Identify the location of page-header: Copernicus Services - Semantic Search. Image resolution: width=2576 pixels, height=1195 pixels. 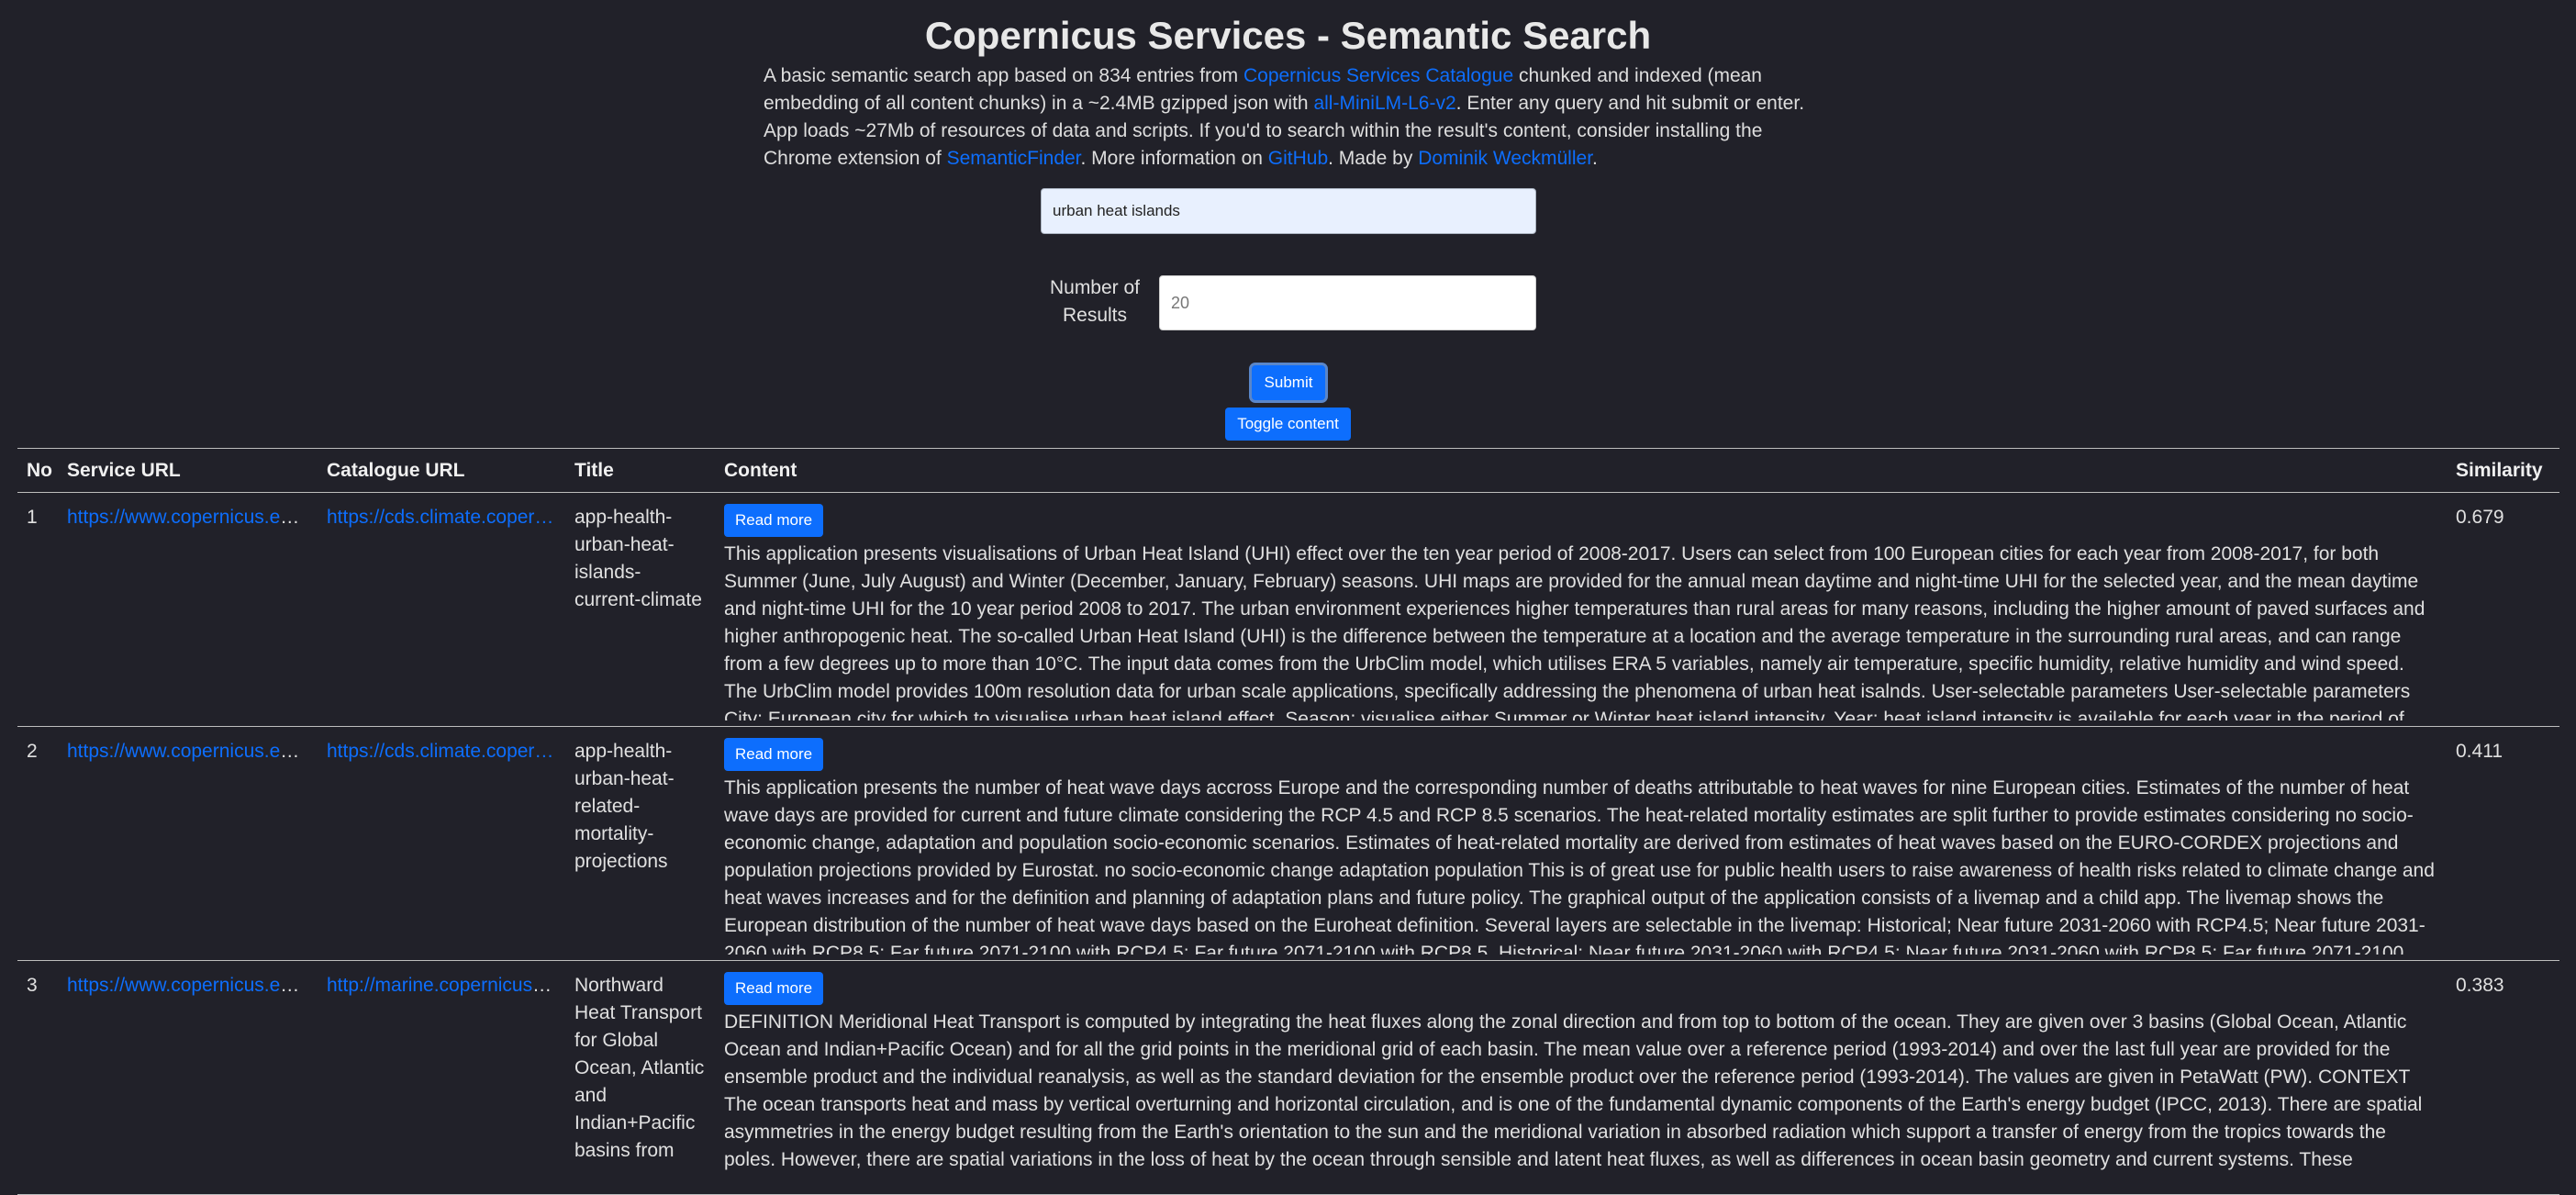
(1288, 29).